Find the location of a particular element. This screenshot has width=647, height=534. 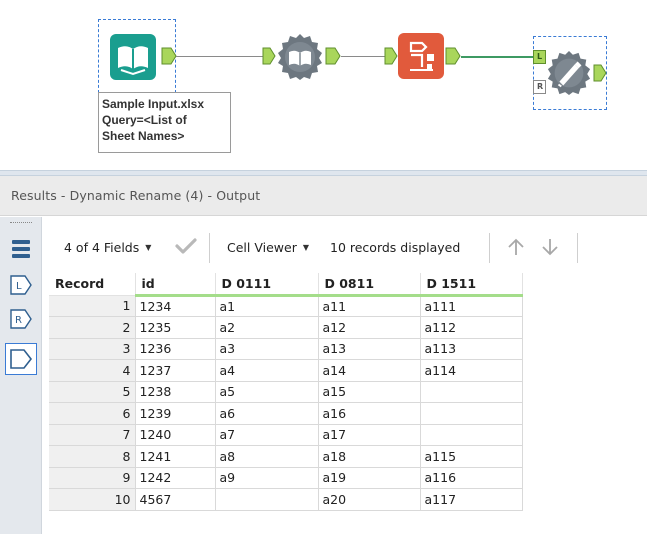

cell-d0811: a18 is located at coordinates (369, 456).